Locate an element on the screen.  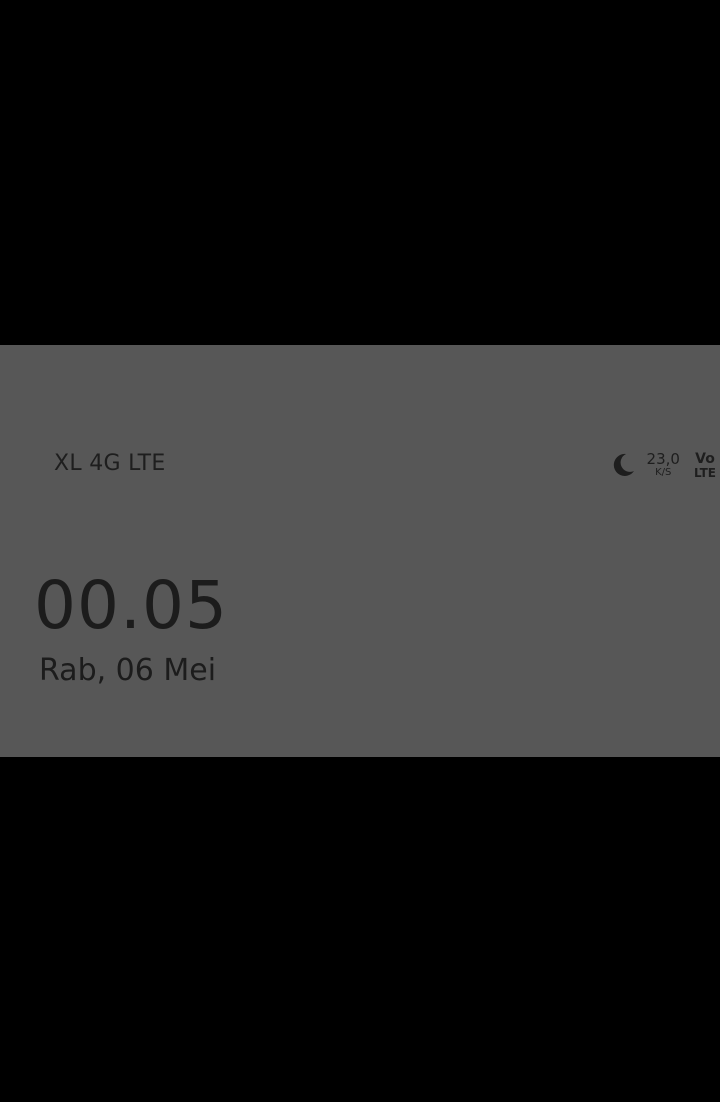
network-speed-value: 23,0 is located at coordinates (663, 459).